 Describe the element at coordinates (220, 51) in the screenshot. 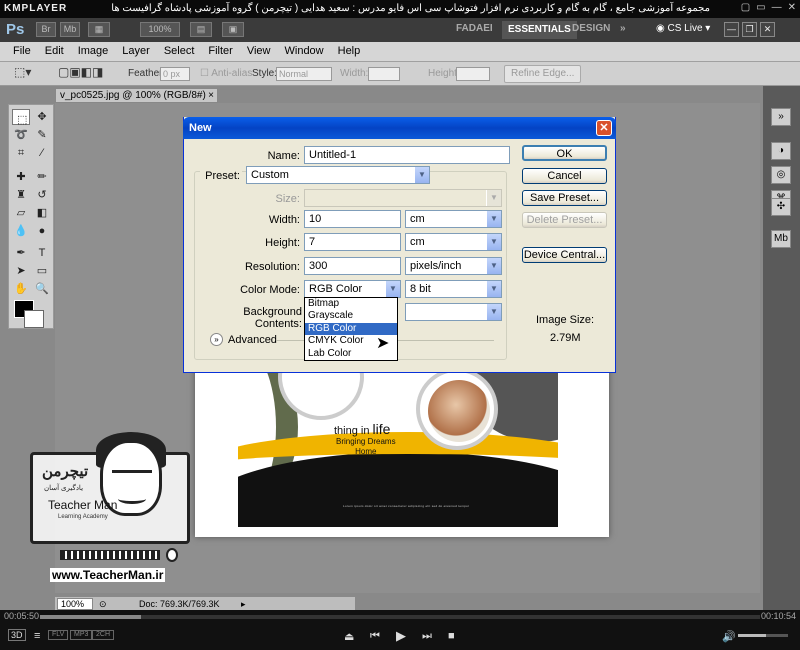

I see `menu-filter: Filter` at that location.